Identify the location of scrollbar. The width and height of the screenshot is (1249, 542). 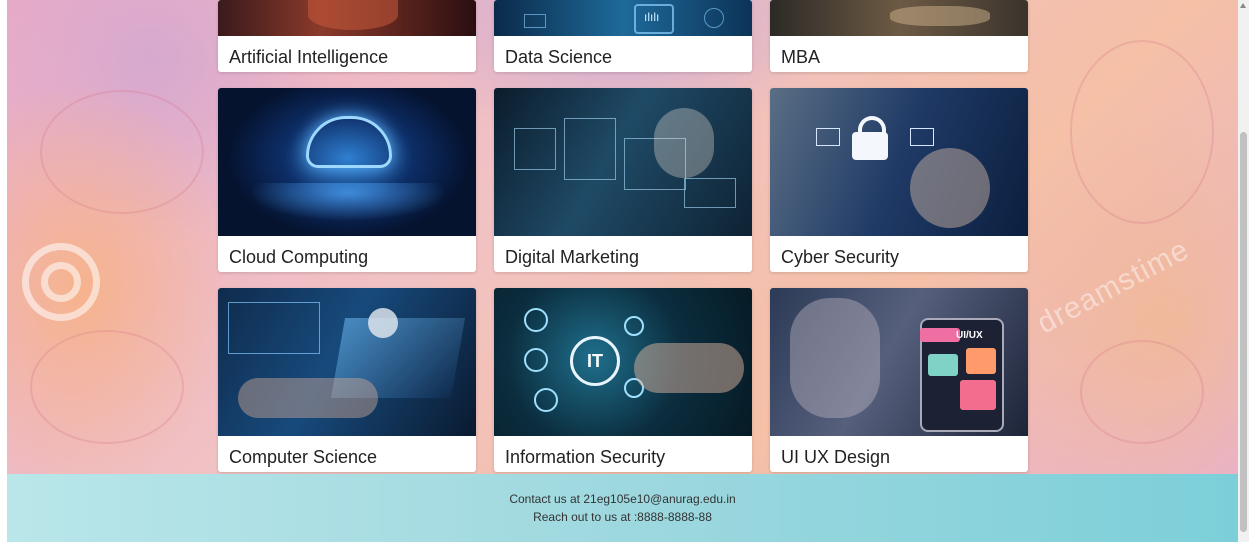
(1243, 271).